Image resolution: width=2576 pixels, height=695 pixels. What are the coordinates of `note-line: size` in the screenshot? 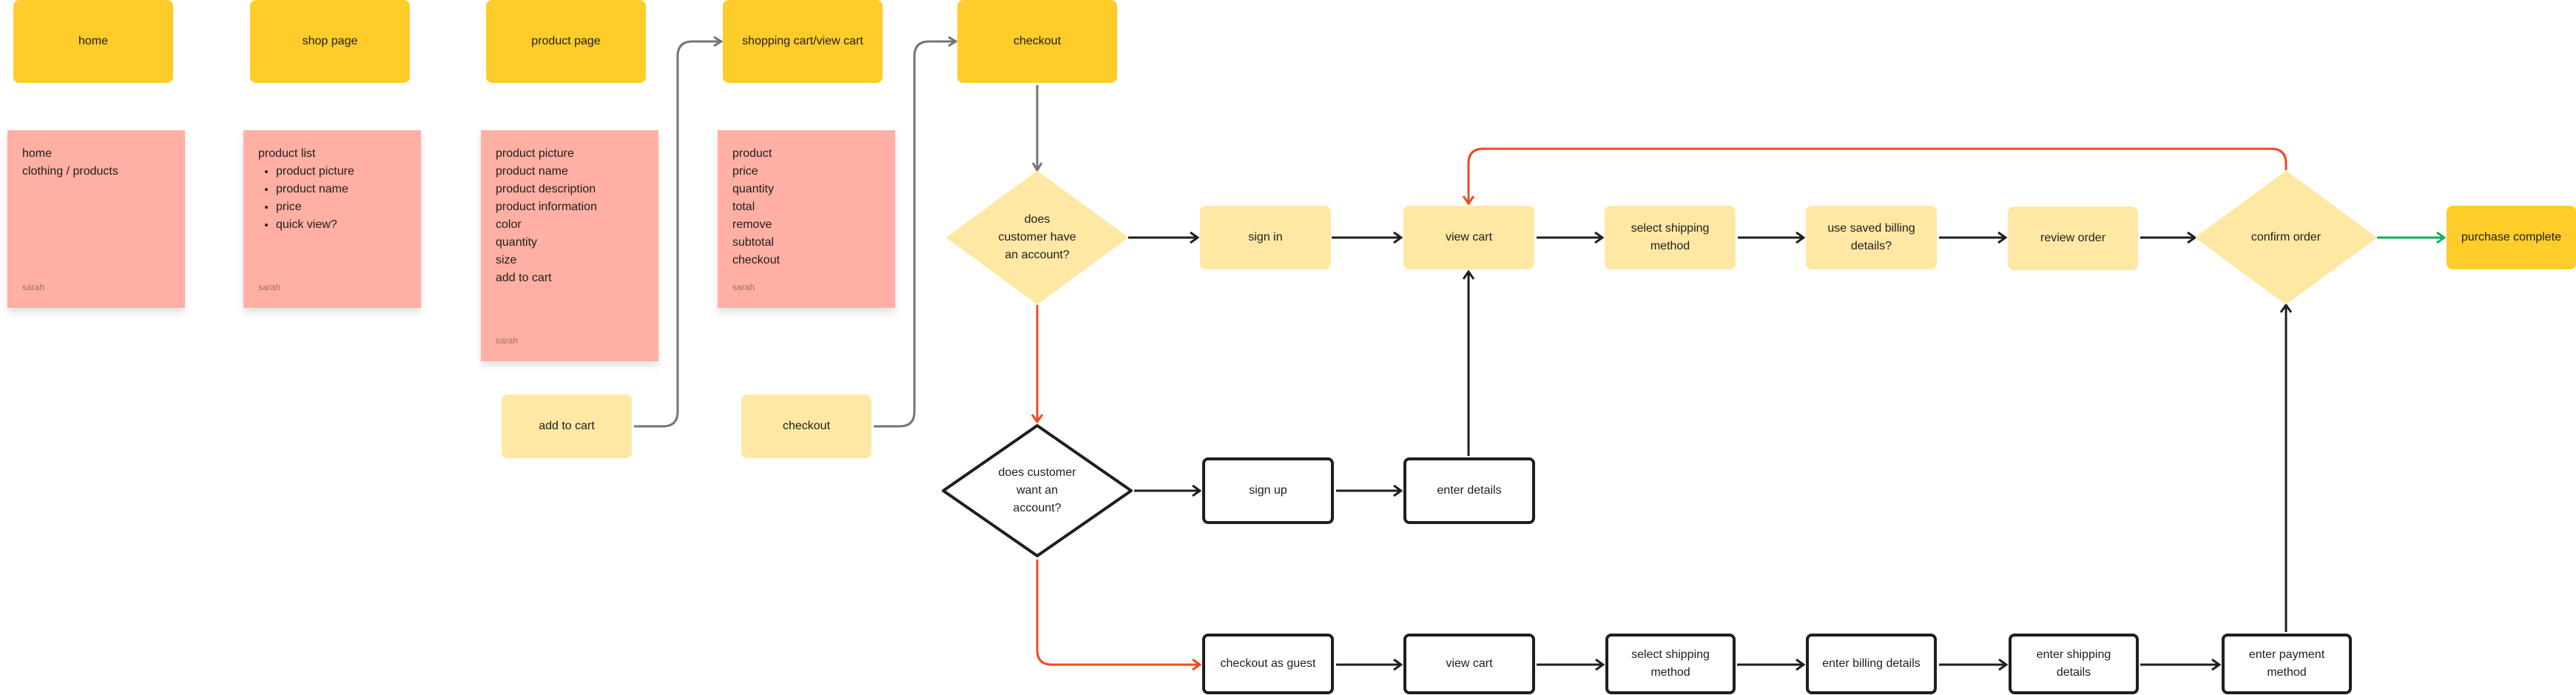 It's located at (506, 260).